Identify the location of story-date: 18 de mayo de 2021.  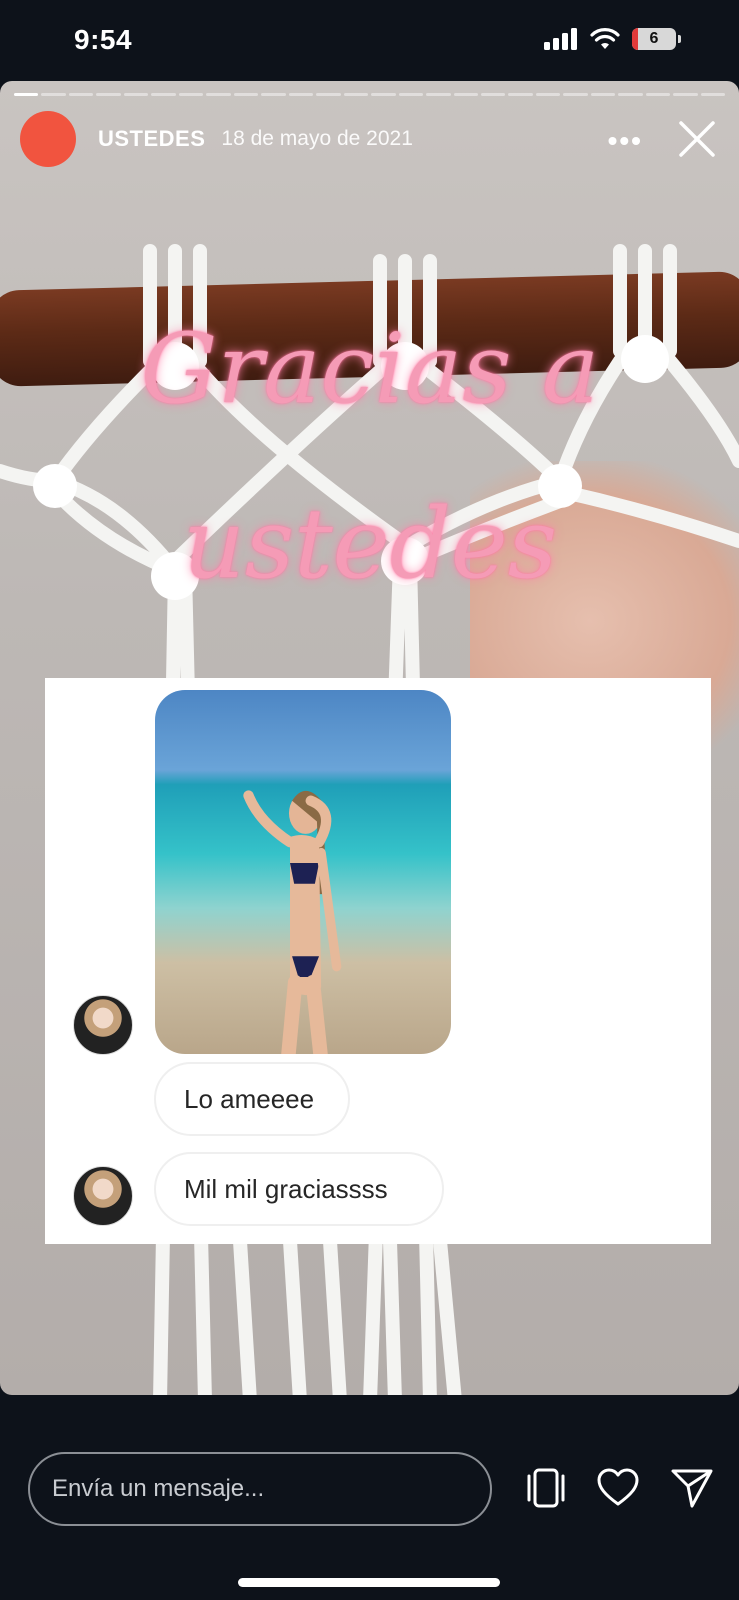
(317, 138).